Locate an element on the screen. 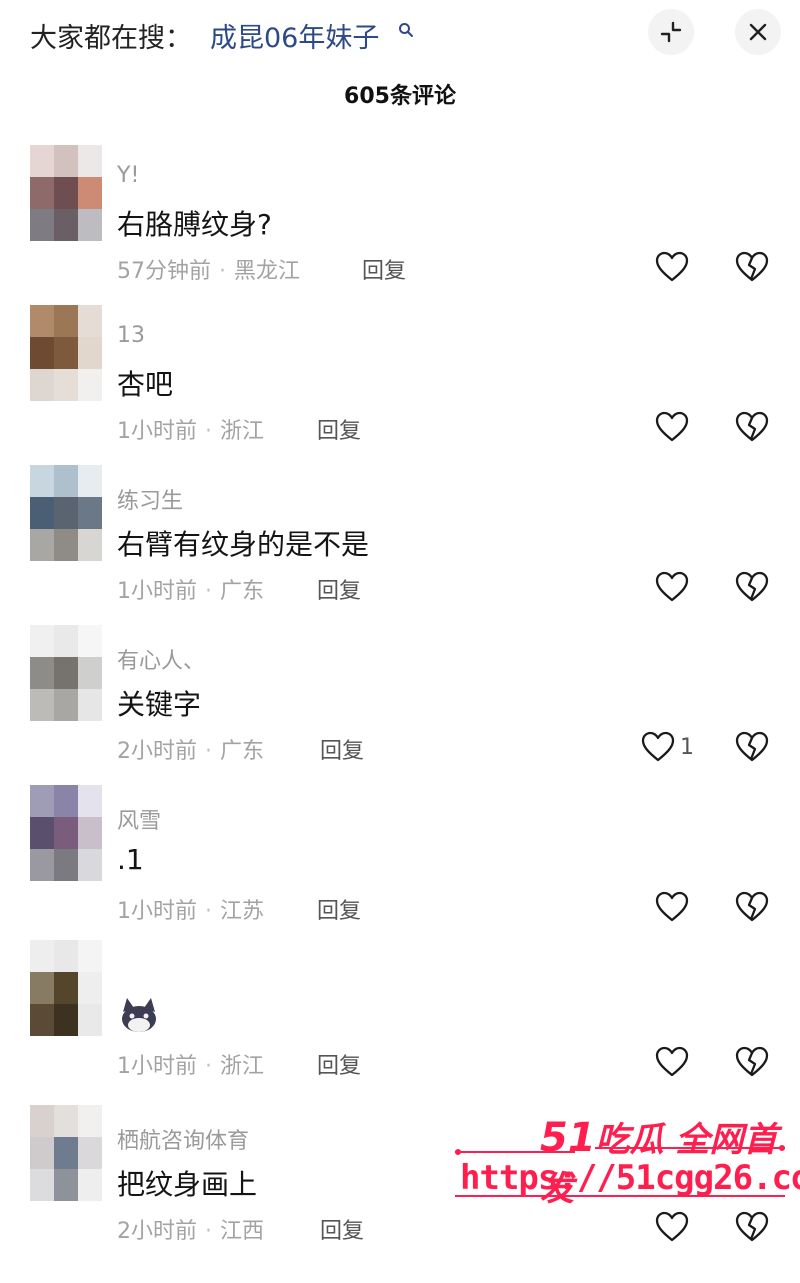  comment-username: 栖航咨询体育 is located at coordinates (183, 1139).